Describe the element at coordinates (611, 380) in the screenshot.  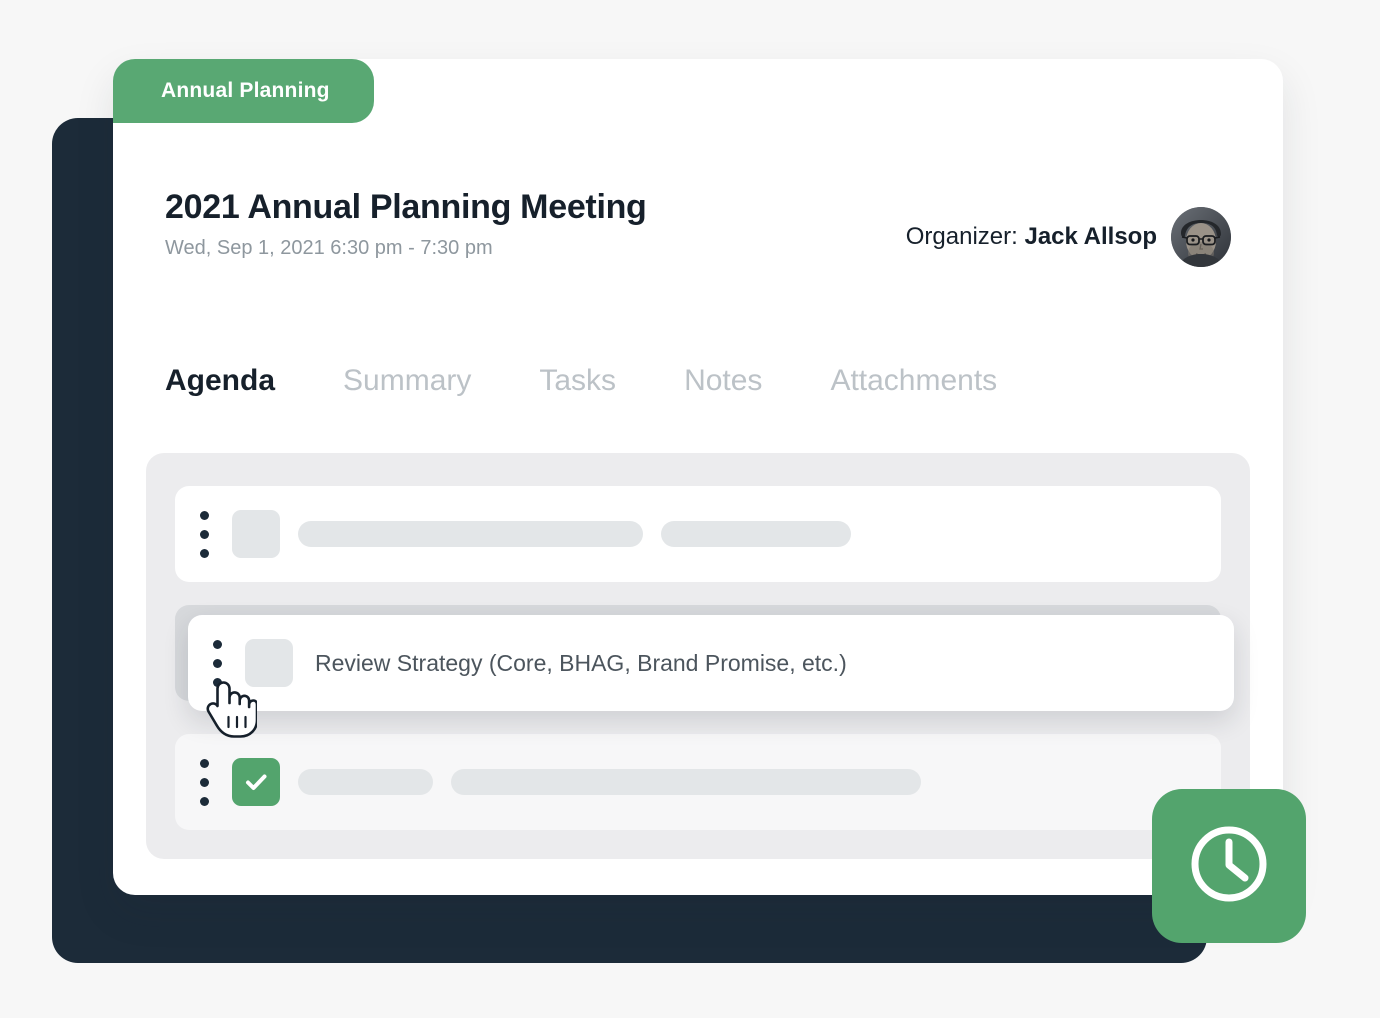
I see `tab-tasks: Tasks` at that location.